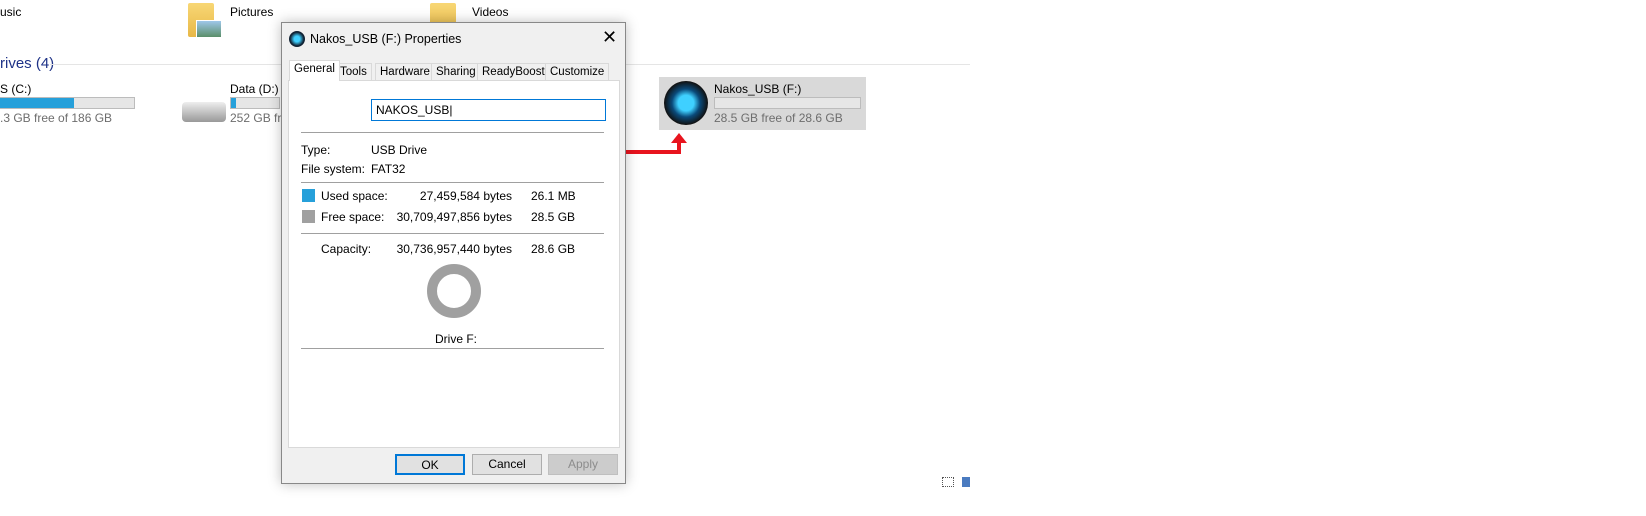  What do you see at coordinates (353, 217) in the screenshot?
I see `free-label: Free space:` at bounding box center [353, 217].